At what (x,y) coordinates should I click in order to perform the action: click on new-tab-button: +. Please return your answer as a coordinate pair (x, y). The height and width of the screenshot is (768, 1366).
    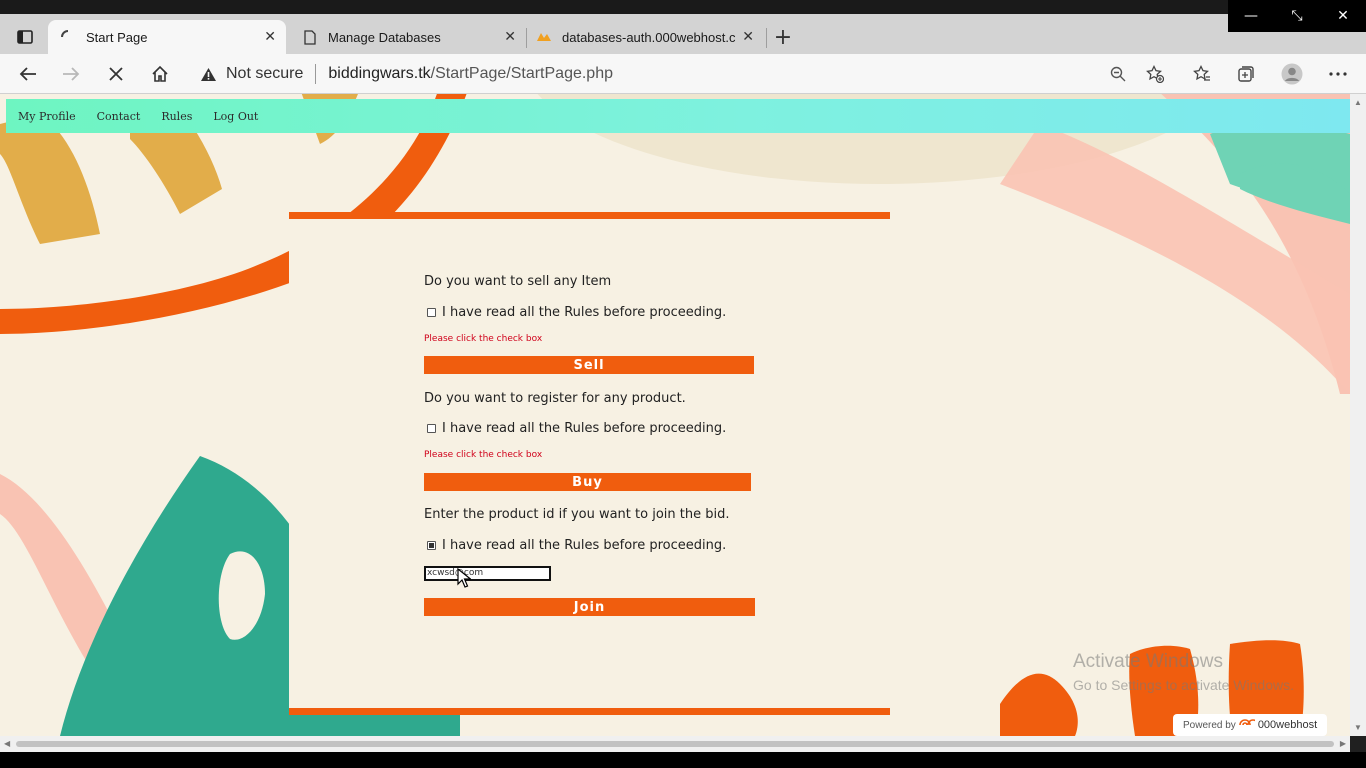
    Looking at the image, I should click on (783, 37).